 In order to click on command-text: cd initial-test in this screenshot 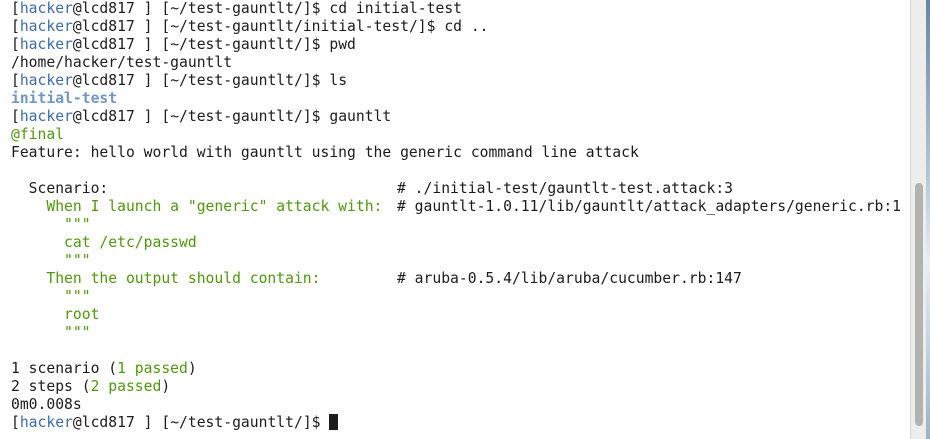, I will do `click(395, 8)`.